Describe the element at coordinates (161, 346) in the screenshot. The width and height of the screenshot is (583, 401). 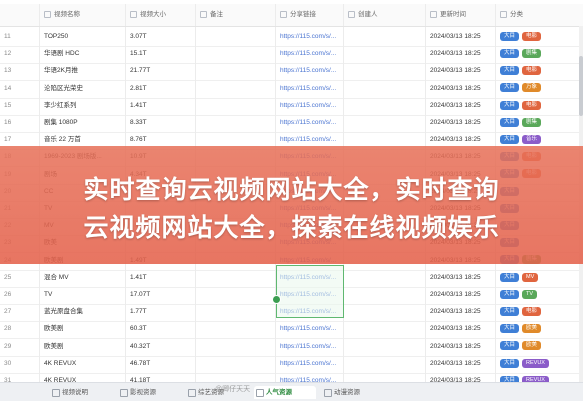
I see `cell-size: 40.32T` at that location.